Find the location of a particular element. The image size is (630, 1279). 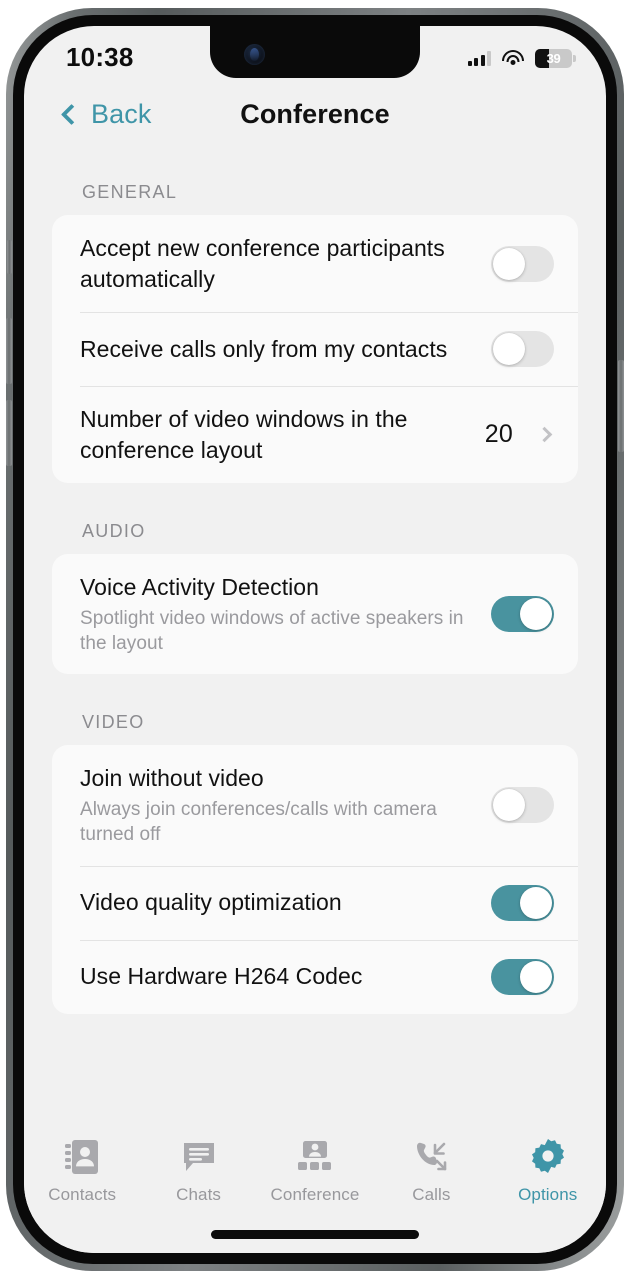

tab-label: Chats is located at coordinates (199, 1194).